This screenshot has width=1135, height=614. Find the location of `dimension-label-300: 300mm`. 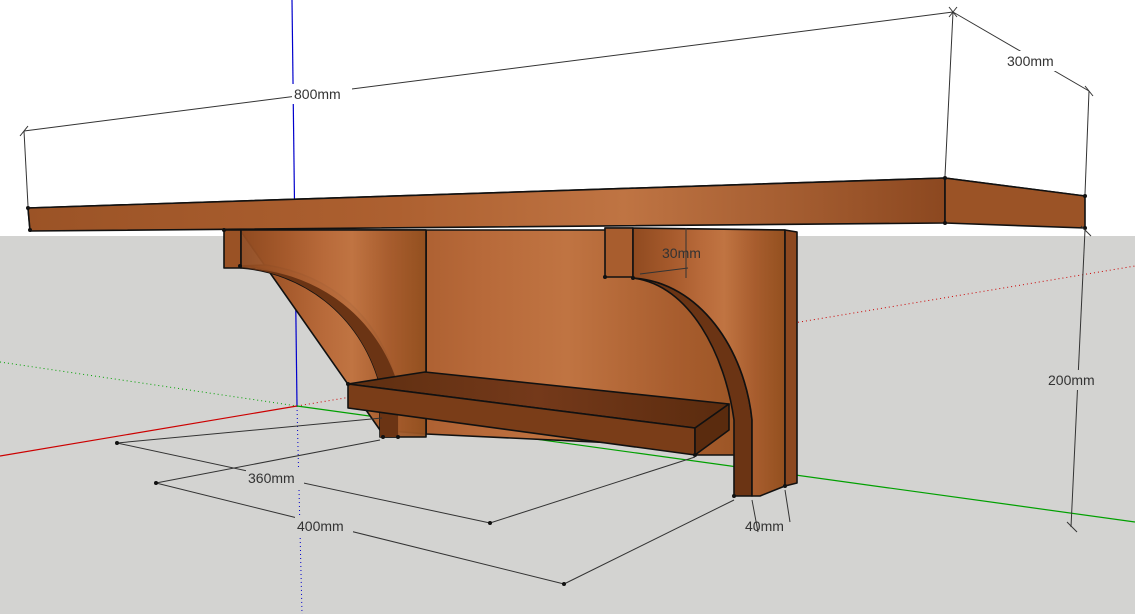

dimension-label-300: 300mm is located at coordinates (1030, 61).